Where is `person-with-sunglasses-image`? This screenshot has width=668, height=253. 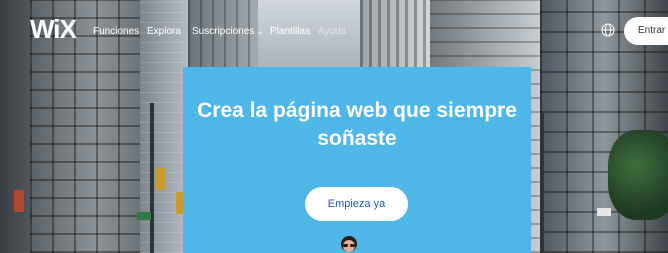 person-with-sunglasses-image is located at coordinates (349, 244).